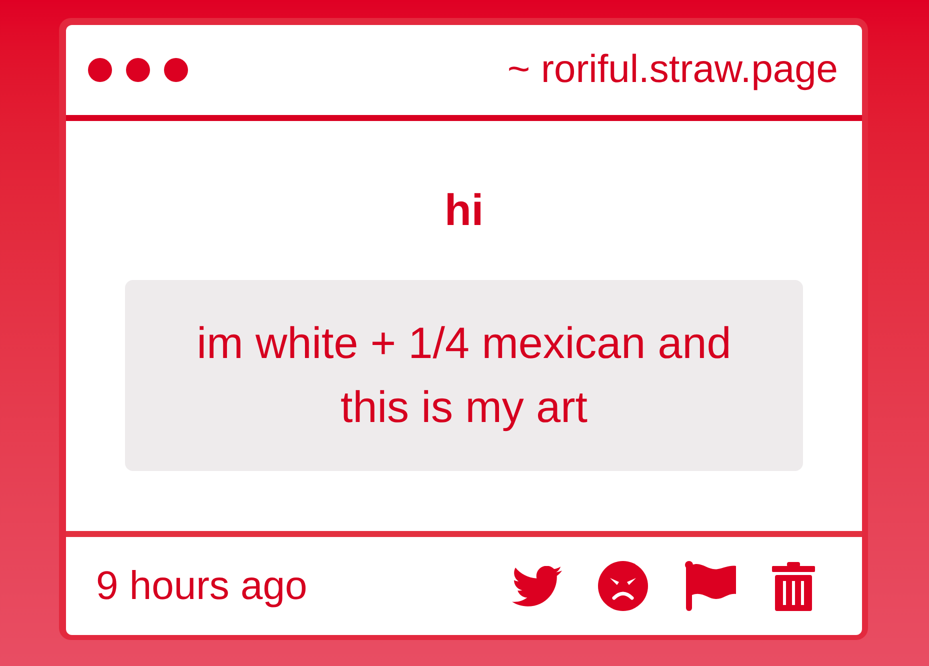 The height and width of the screenshot is (666, 929). Describe the element at coordinates (672, 70) in the screenshot. I see `site-address: ~ roriful.straw.page` at that location.